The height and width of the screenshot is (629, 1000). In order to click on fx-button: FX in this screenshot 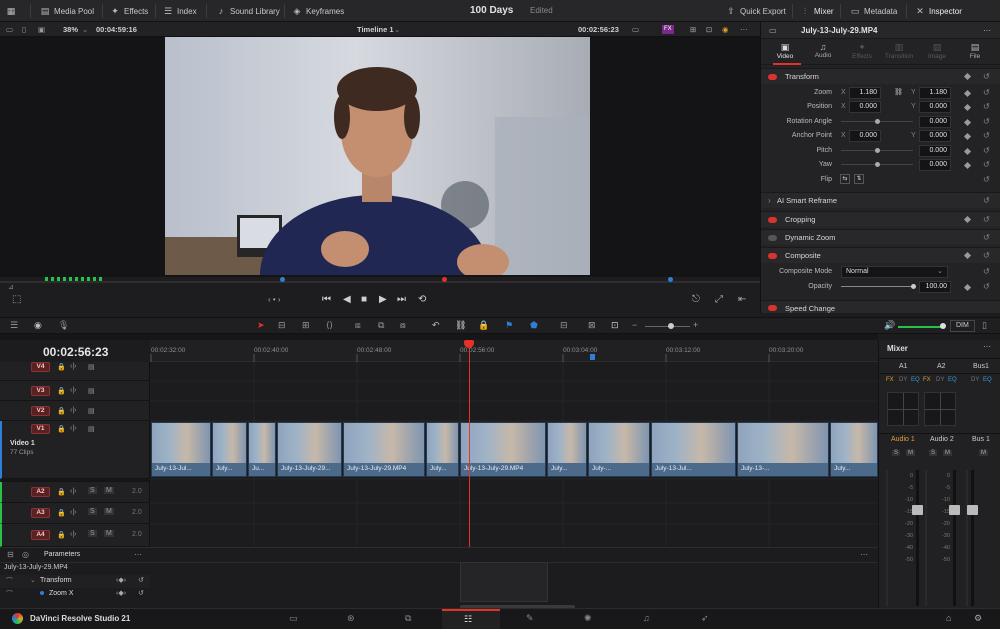, I will do `click(890, 380)`.